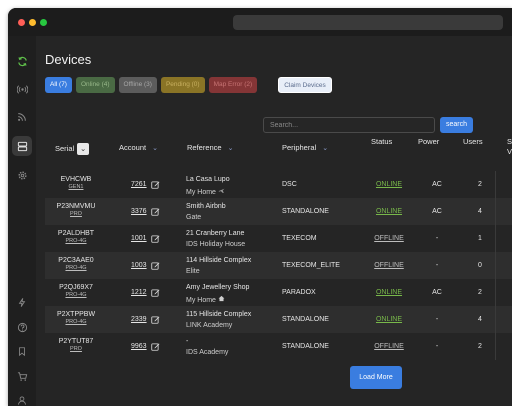  Describe the element at coordinates (22, 302) in the screenshot. I see `bolt-icon` at that location.